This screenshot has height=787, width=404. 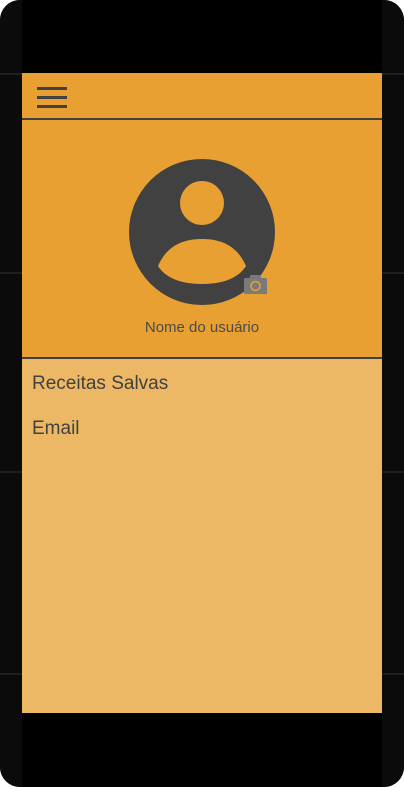 I want to click on device-side-left, so click(x=11, y=393).